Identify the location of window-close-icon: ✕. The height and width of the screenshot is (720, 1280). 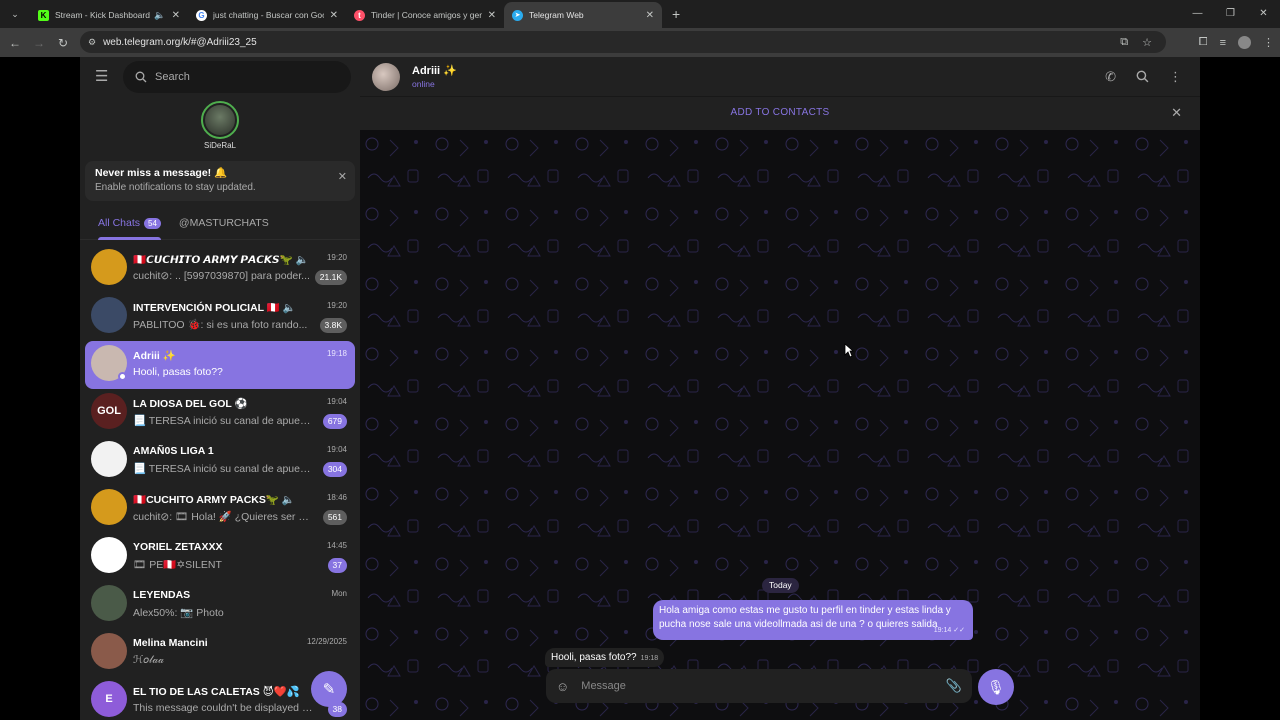
(1263, 14).